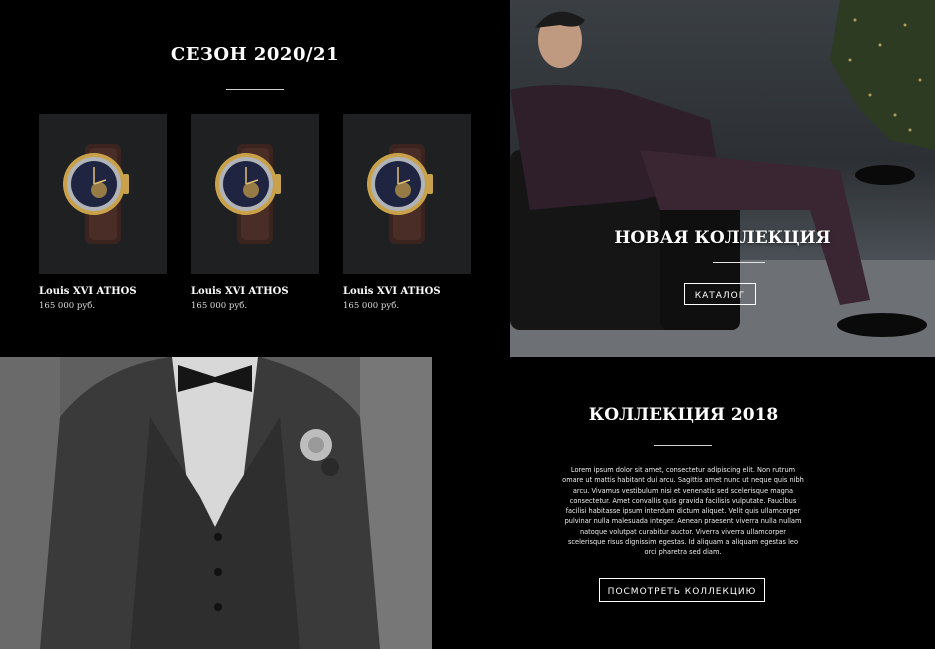 The width and height of the screenshot is (935, 649). Describe the element at coordinates (722, 238) in the screenshot. I see `hero-title: НОВАЯ КОЛЛЕКЦИЯ` at that location.